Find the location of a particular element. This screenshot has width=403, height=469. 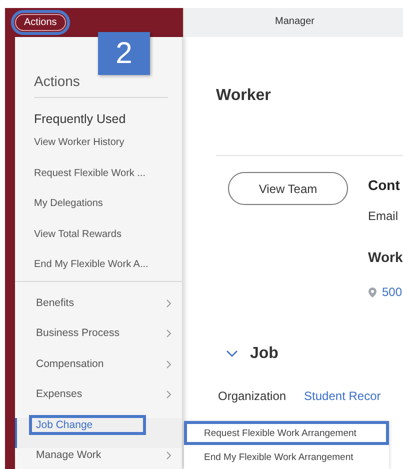

work-heading: Work is located at coordinates (385, 257).